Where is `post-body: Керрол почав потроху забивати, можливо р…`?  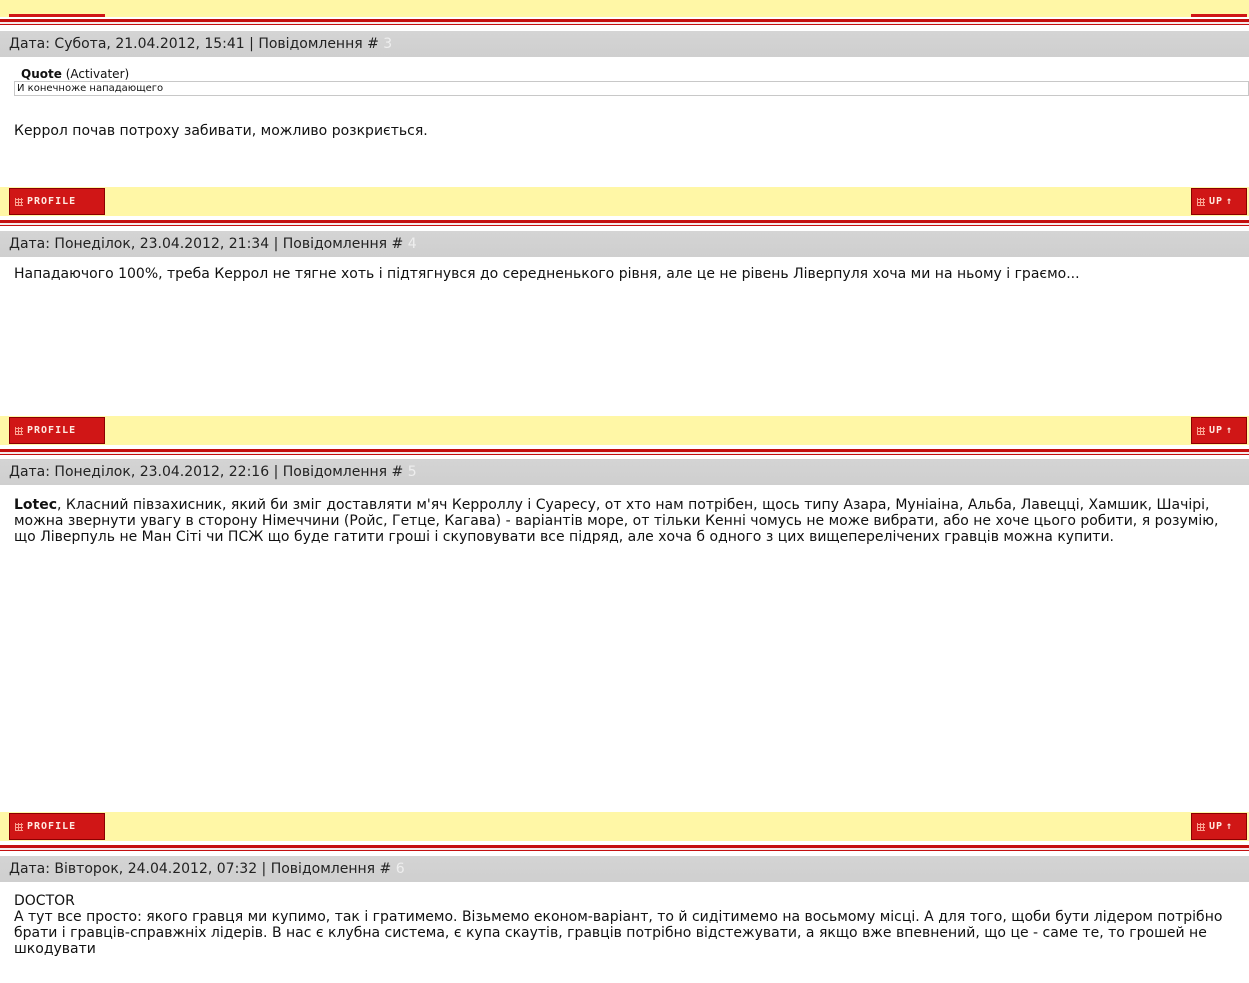 post-body: Керрол почав потроху забивати, можливо р… is located at coordinates (629, 131).